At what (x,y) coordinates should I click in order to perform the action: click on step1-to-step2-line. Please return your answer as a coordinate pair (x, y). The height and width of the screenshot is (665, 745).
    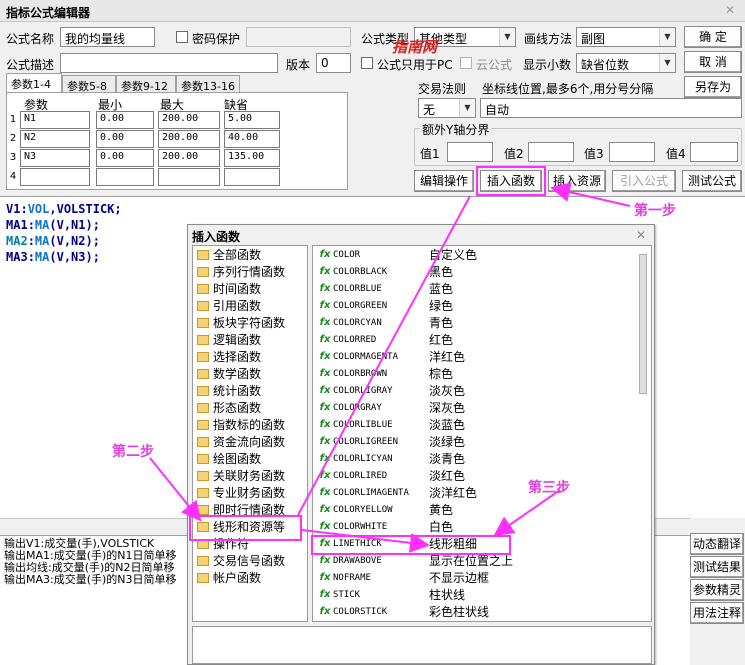
    Looking at the image, I should click on (384, 355).